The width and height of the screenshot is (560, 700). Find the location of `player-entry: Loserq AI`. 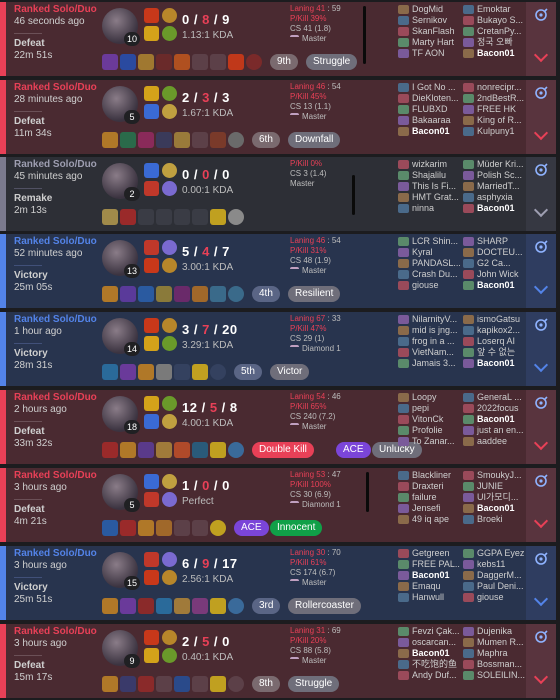

player-entry: Loserq AI is located at coordinates (494, 341).